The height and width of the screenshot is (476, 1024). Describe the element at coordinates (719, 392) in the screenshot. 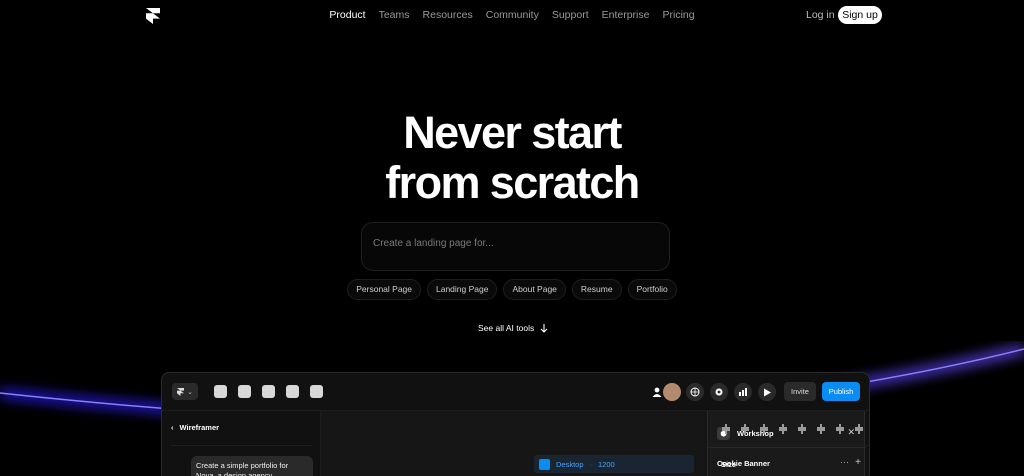

I see `settings-icon` at that location.